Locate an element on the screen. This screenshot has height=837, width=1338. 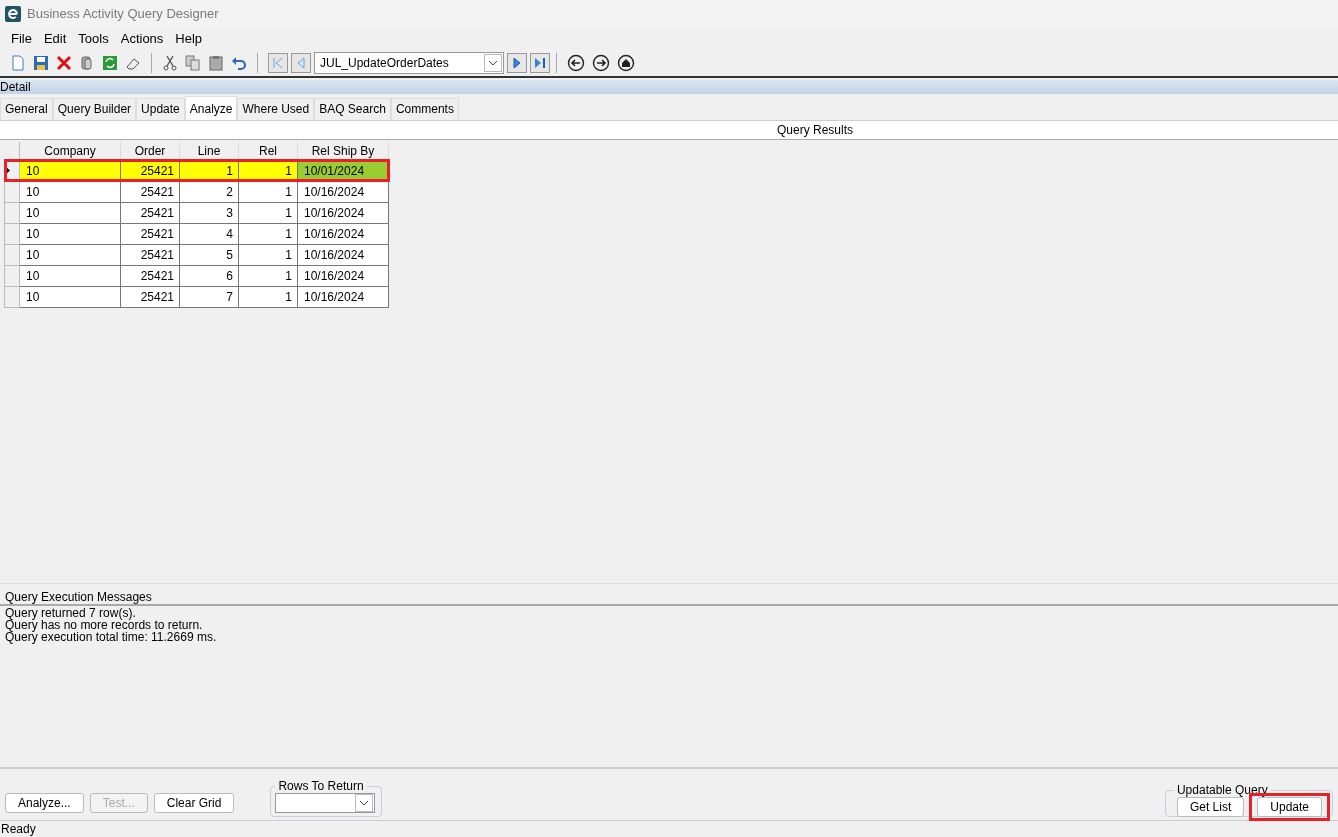
table-cell: 10 is located at coordinates (70, 171).